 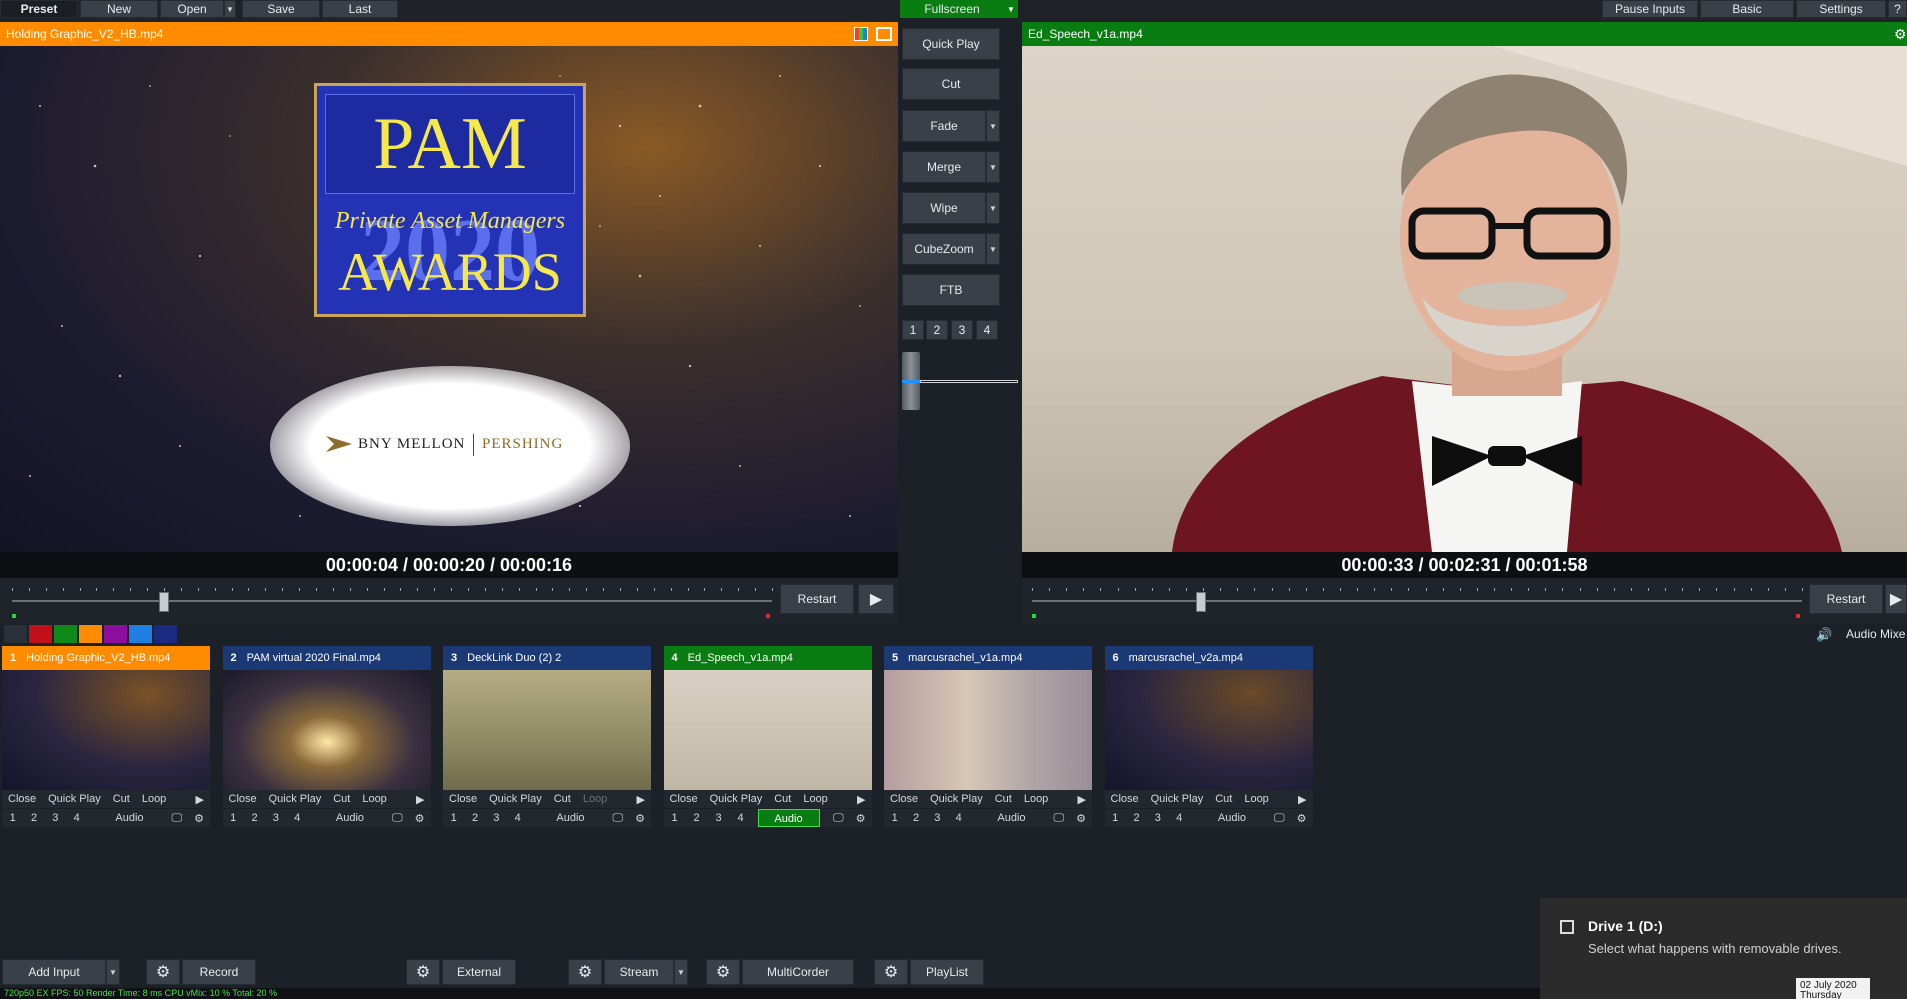 What do you see at coordinates (230, 9) in the screenshot?
I see `open-dropdown-arrow: ▼` at bounding box center [230, 9].